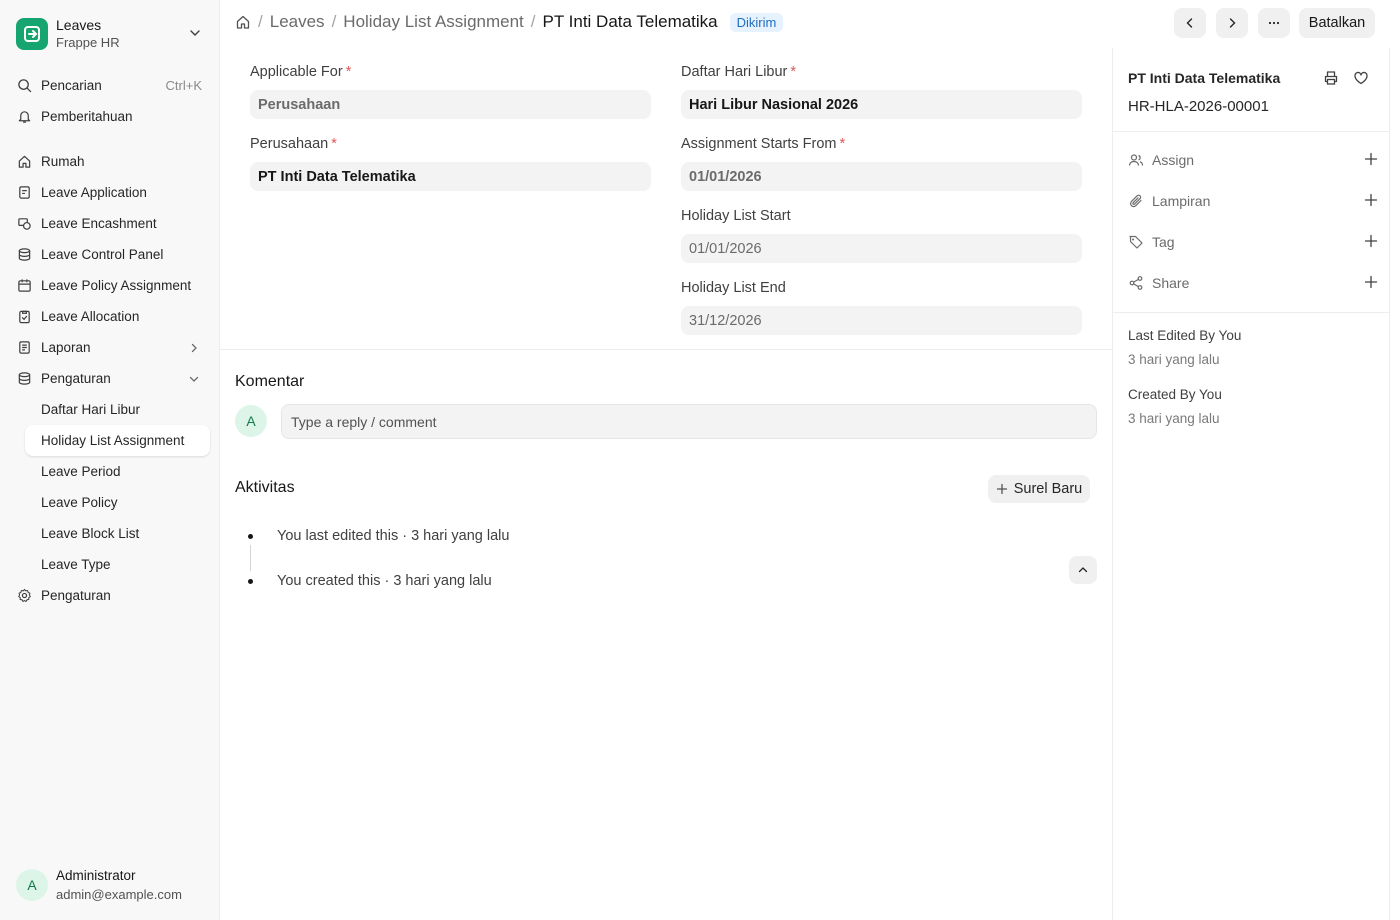 The width and height of the screenshot is (1400, 920). I want to click on app-logo, so click(32, 34).